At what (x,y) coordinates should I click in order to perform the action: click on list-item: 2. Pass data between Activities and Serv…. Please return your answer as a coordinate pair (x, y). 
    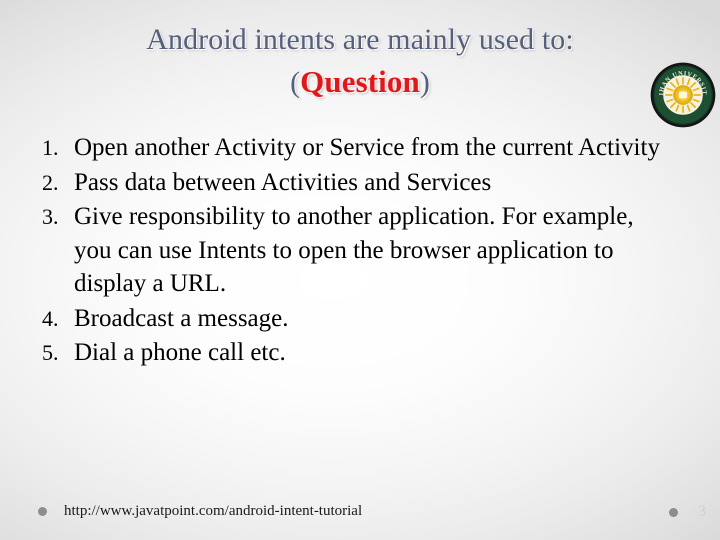
    Looking at the image, I should click on (354, 183).